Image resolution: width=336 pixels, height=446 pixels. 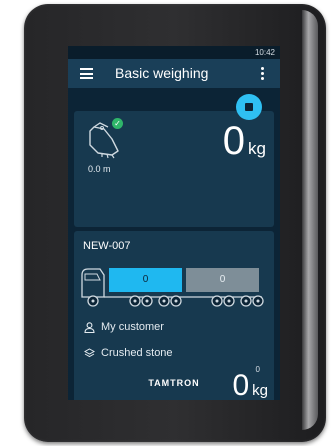 I want to click on vehicle-id: NEW-007, so click(x=107, y=246).